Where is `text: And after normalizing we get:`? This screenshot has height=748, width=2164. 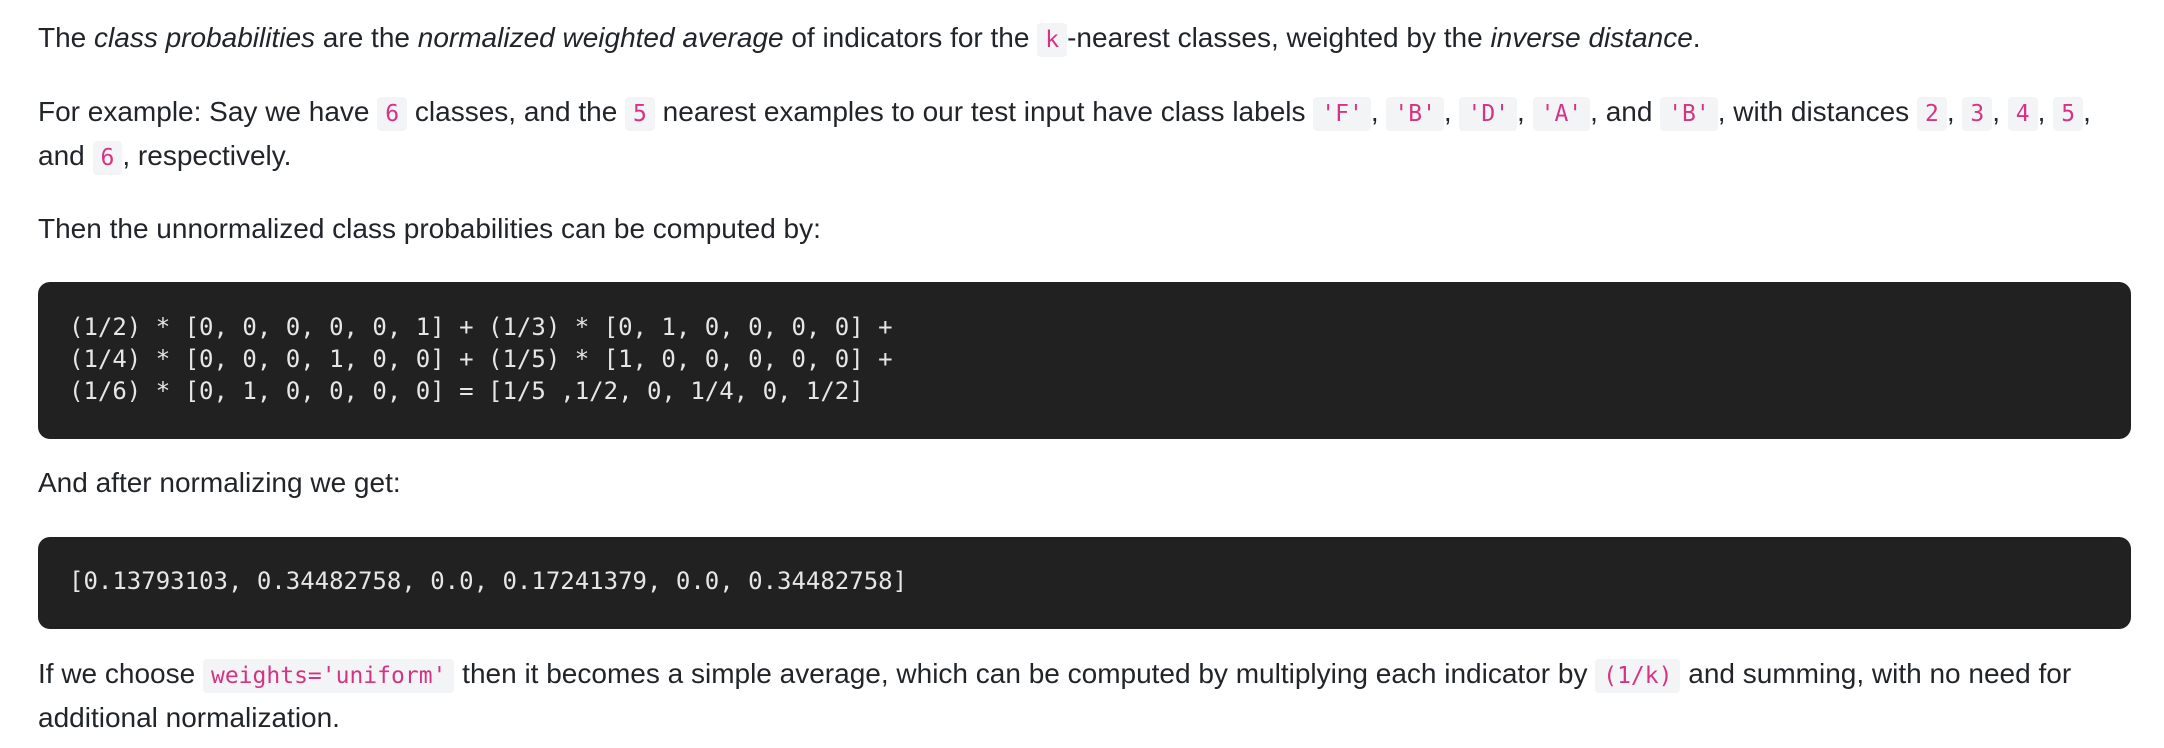 text: And after normalizing we get: is located at coordinates (219, 482).